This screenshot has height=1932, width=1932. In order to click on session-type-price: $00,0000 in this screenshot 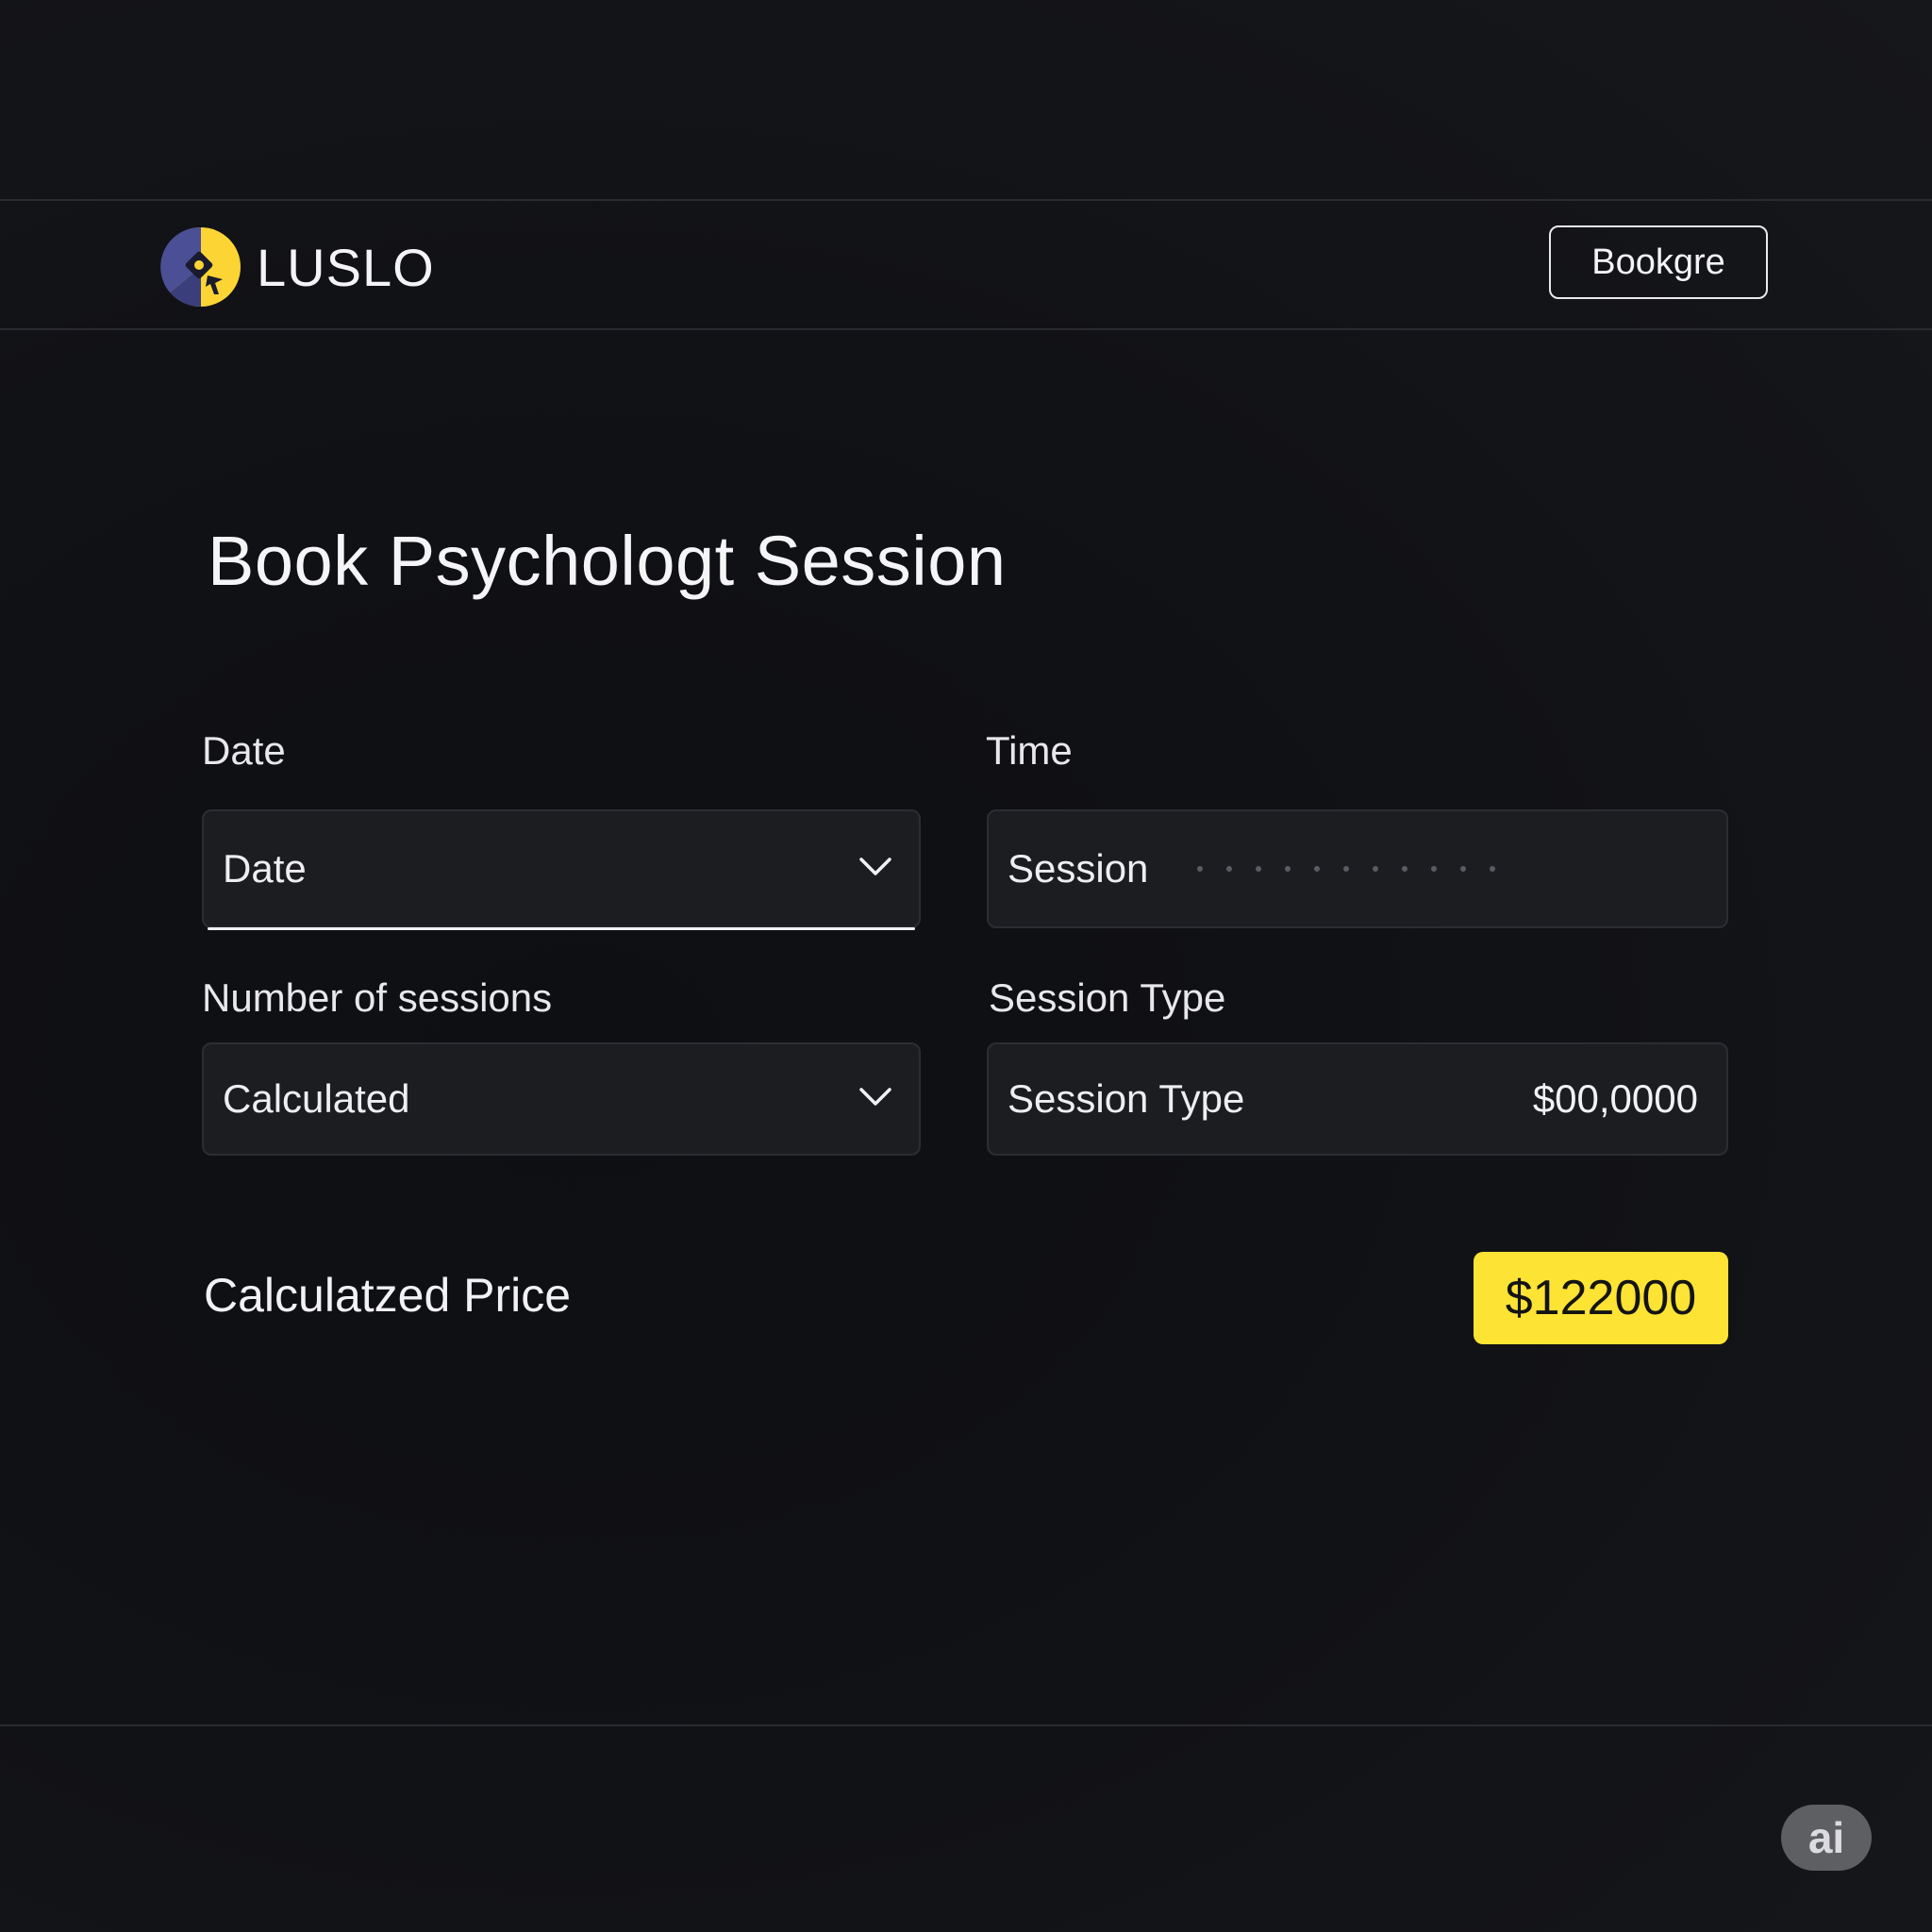, I will do `click(1615, 1098)`.